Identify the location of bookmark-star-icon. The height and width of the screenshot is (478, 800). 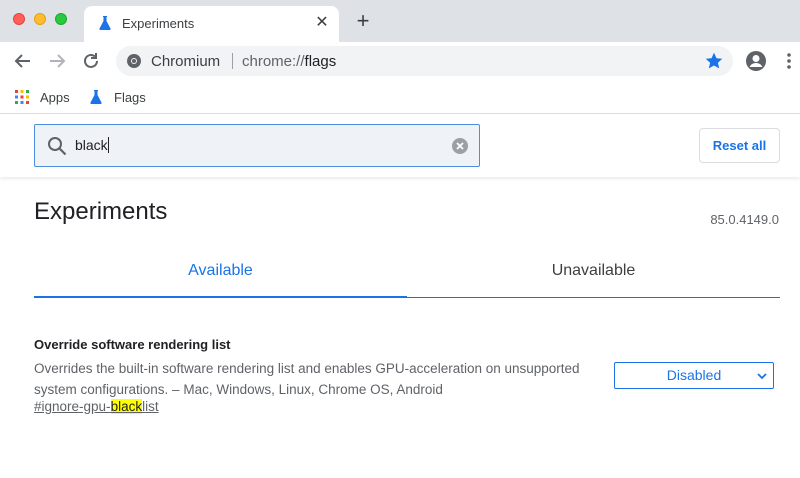
(714, 61).